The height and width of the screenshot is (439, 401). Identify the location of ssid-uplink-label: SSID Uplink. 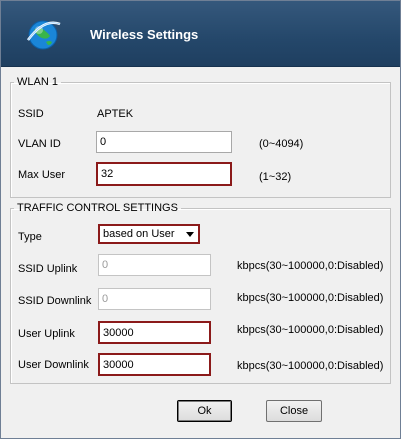
(48, 269).